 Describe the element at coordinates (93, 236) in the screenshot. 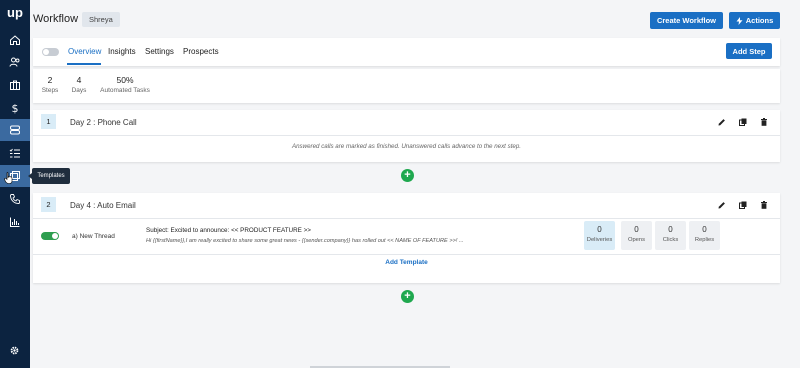

I see `thread-label: a) New Thread` at that location.